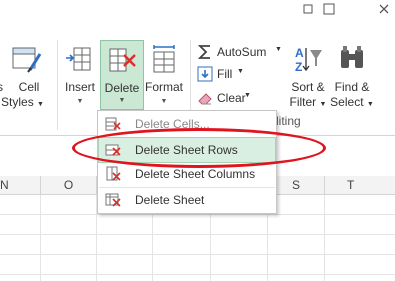 The width and height of the screenshot is (395, 281). I want to click on delete-sheet-menu-item: Delete Sheet, so click(187, 200).